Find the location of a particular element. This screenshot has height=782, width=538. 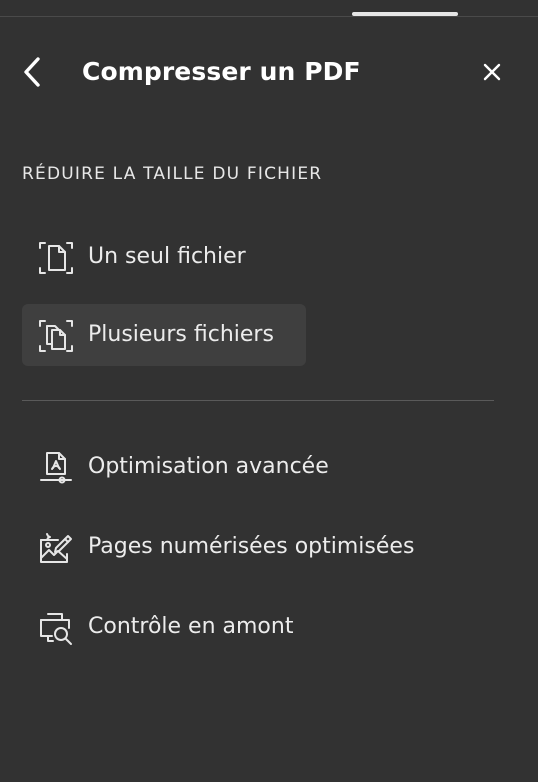

back-button is located at coordinates (32, 72).